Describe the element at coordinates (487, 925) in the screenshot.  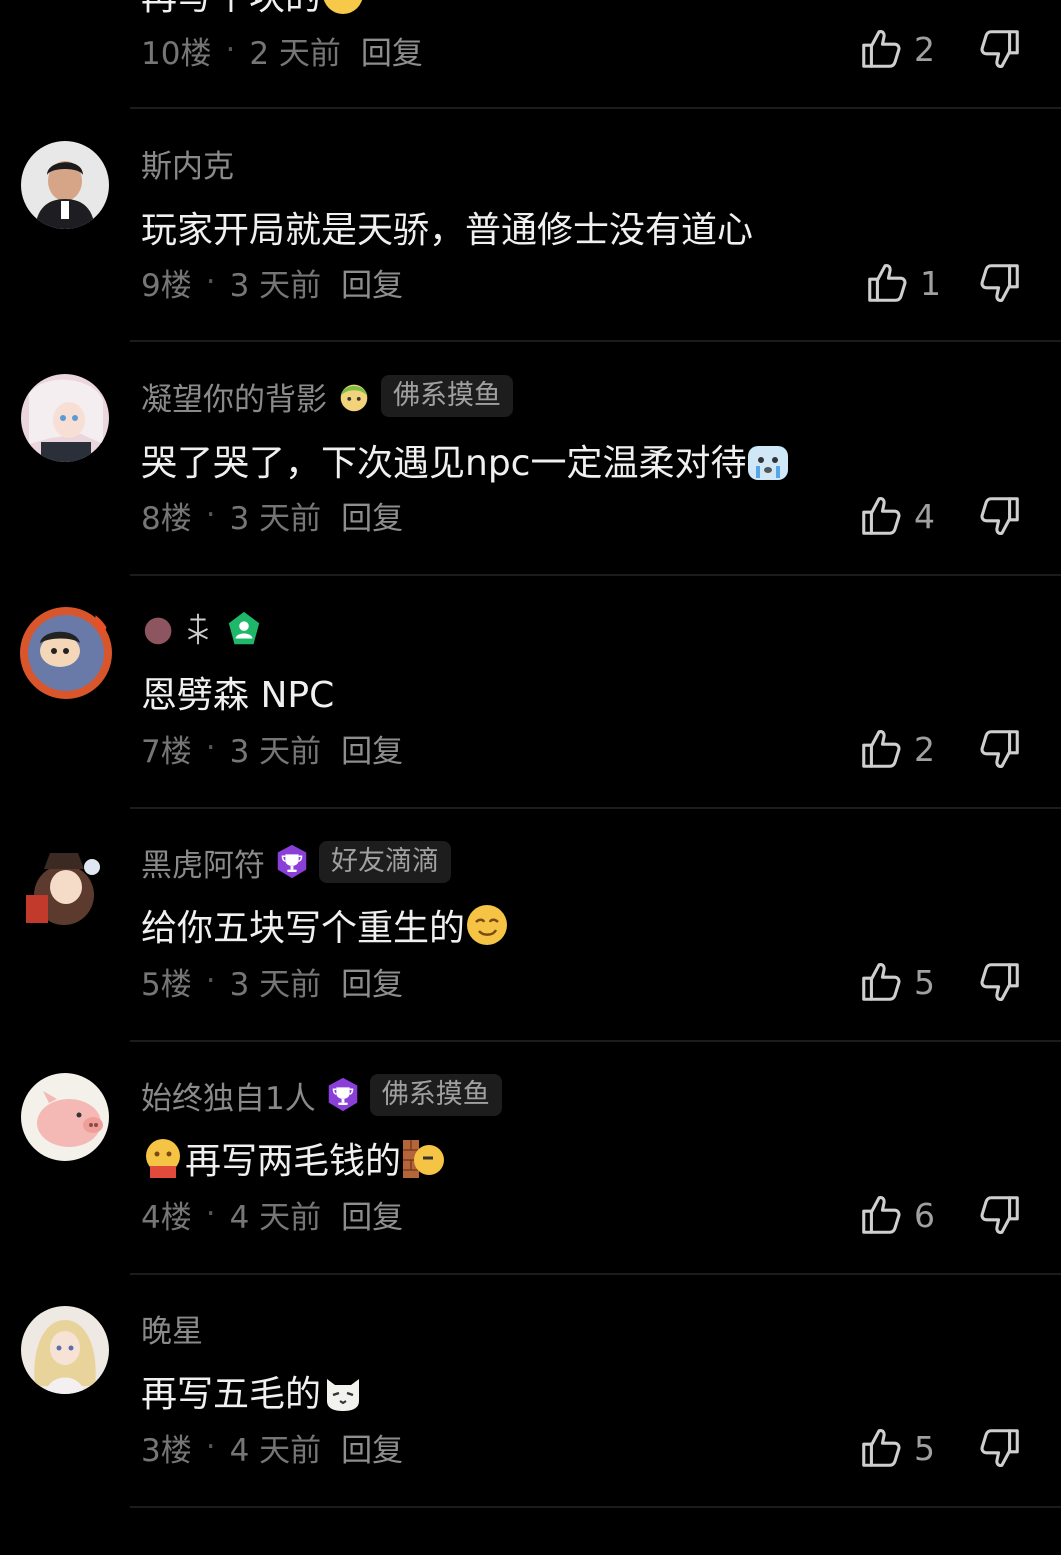
I see `smirk-emoji-icon` at that location.